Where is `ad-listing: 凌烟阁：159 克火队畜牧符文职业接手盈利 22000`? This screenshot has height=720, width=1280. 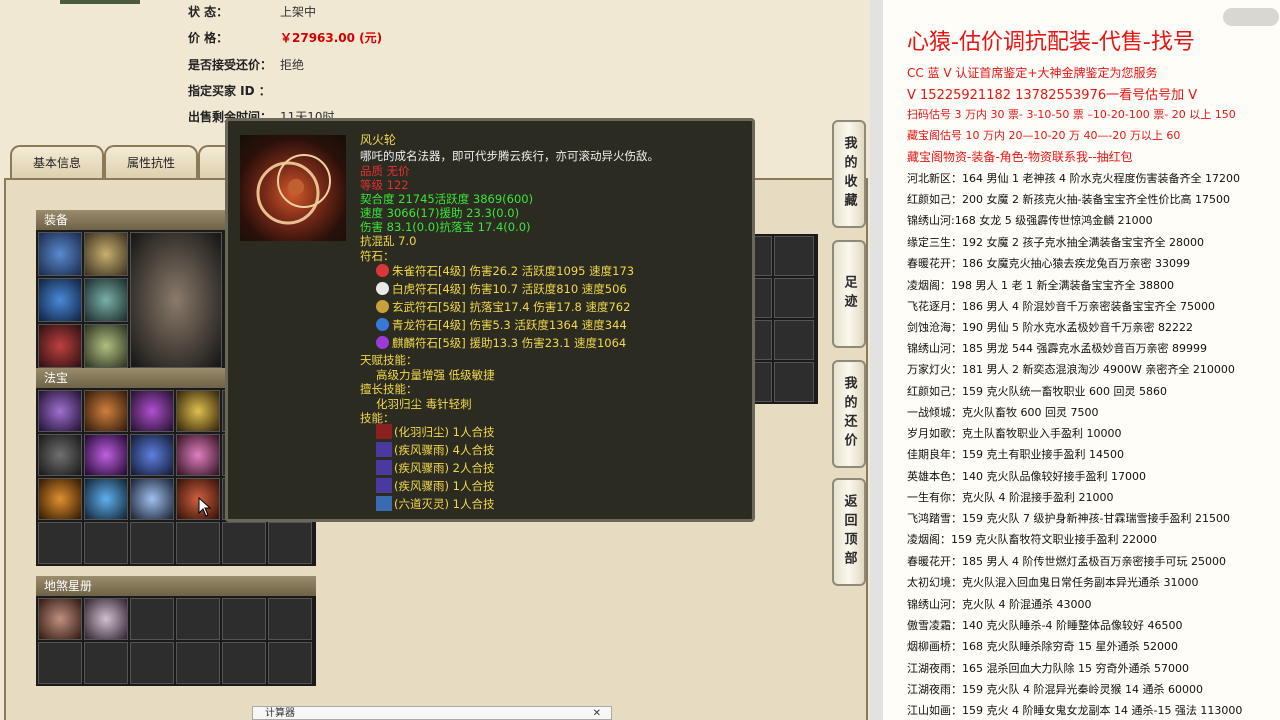
ad-listing: 凌烟阁：159 克火队畜牧符文职业接手盈利 22000 is located at coordinates (1032, 539).